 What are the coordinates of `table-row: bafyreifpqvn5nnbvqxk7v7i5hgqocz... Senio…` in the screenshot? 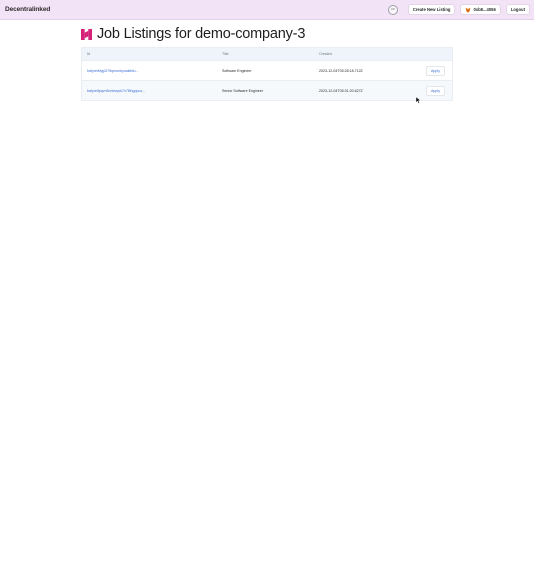 It's located at (267, 90).